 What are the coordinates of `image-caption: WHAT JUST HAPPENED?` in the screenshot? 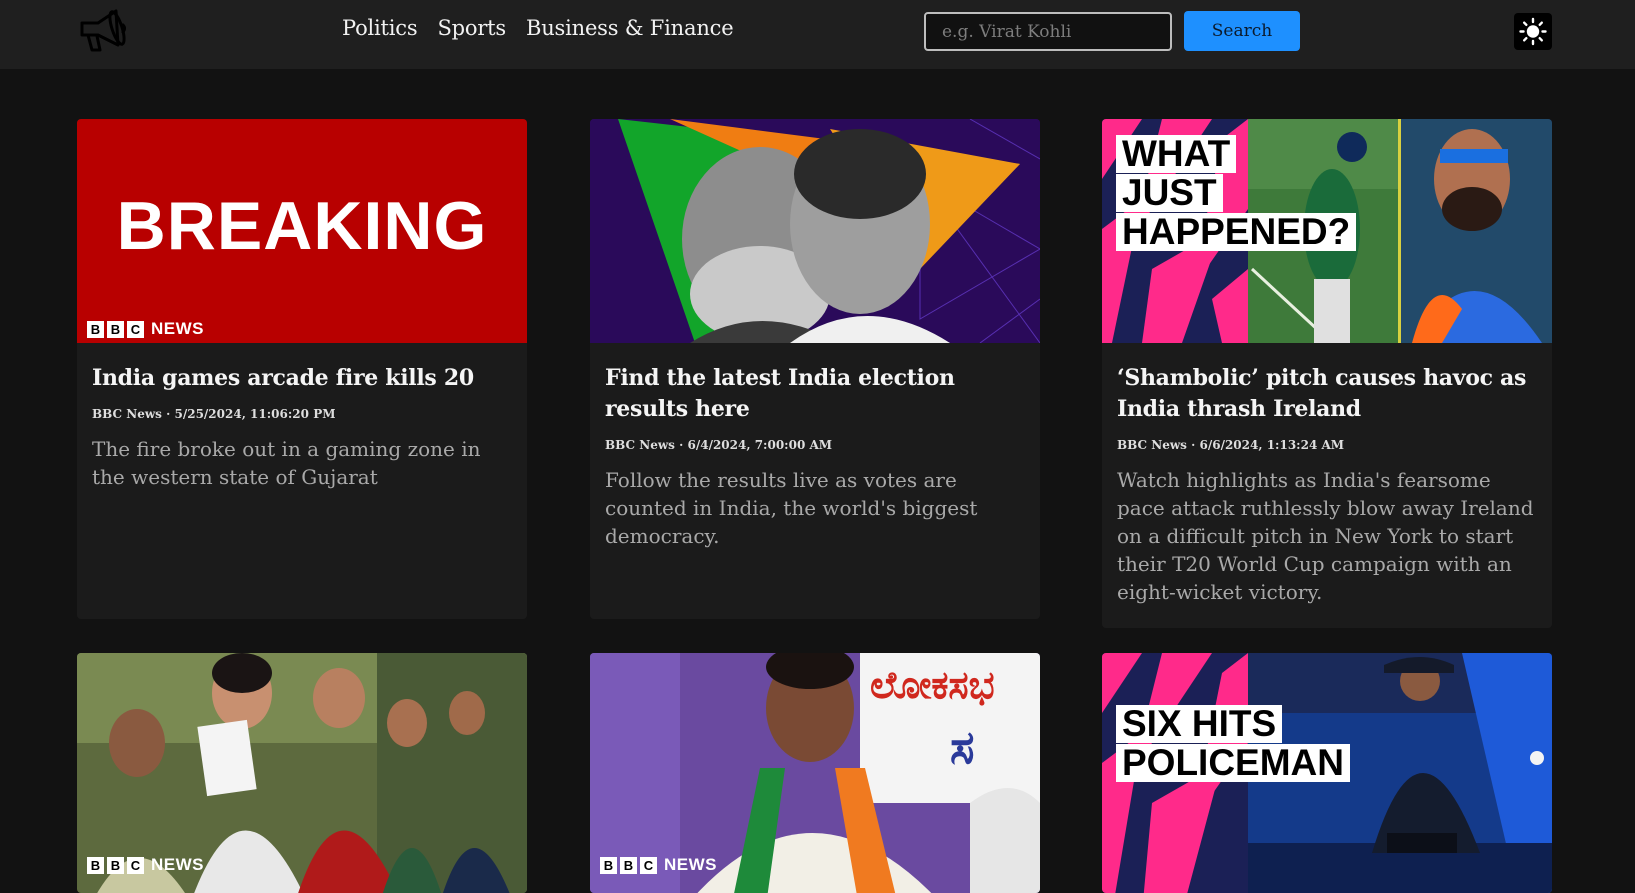 It's located at (1236, 193).